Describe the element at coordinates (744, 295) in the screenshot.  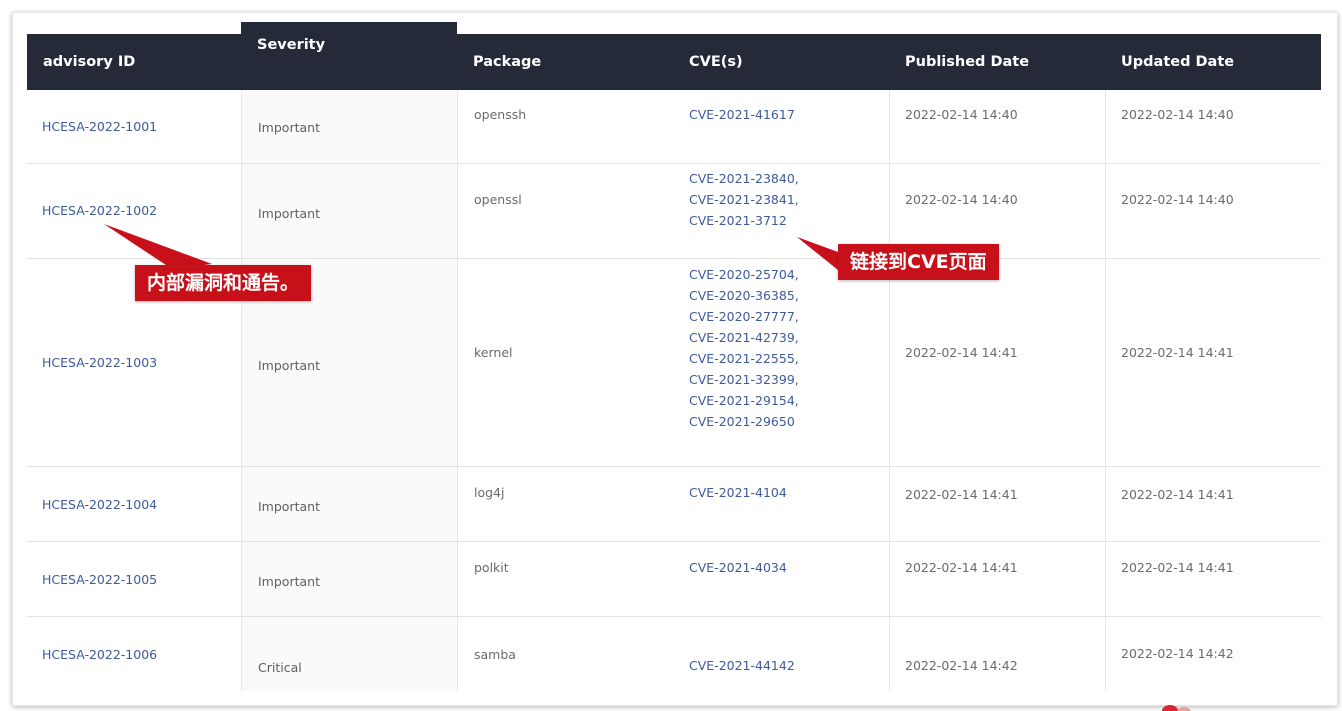
I see `cve-link: CVE-2020-36385,` at that location.